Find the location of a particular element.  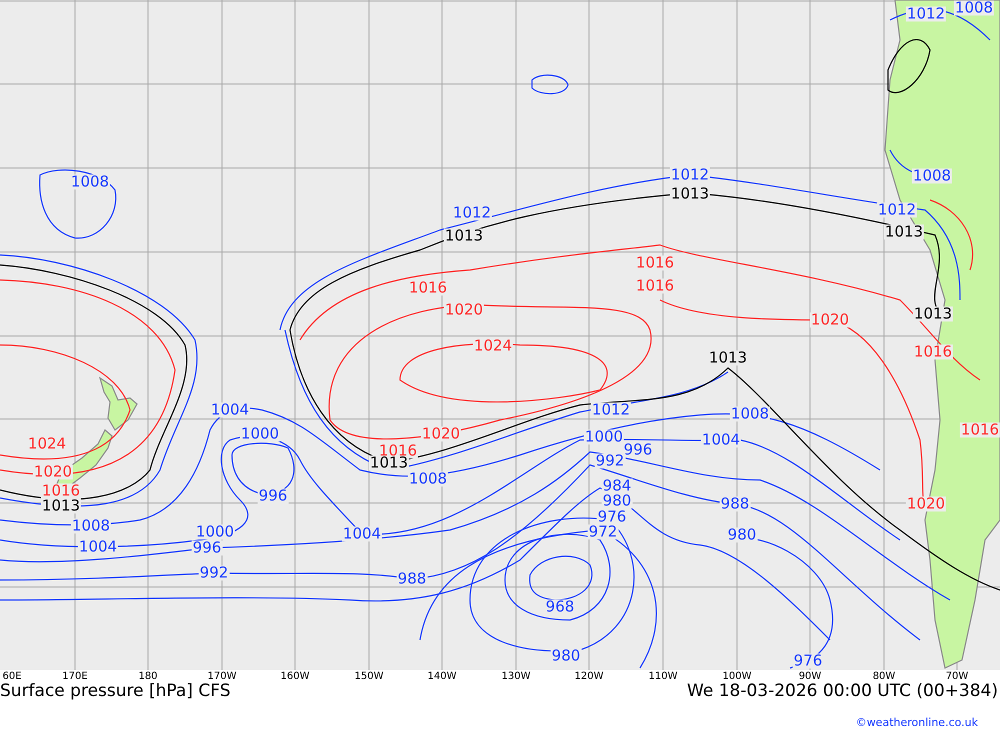

longitude-label: 140W is located at coordinates (442, 677).